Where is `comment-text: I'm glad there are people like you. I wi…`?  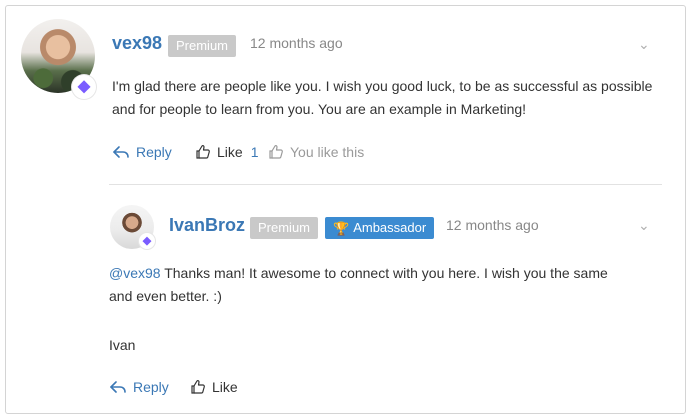
comment-text: I'm glad there are people like you. I wi… is located at coordinates (382, 97).